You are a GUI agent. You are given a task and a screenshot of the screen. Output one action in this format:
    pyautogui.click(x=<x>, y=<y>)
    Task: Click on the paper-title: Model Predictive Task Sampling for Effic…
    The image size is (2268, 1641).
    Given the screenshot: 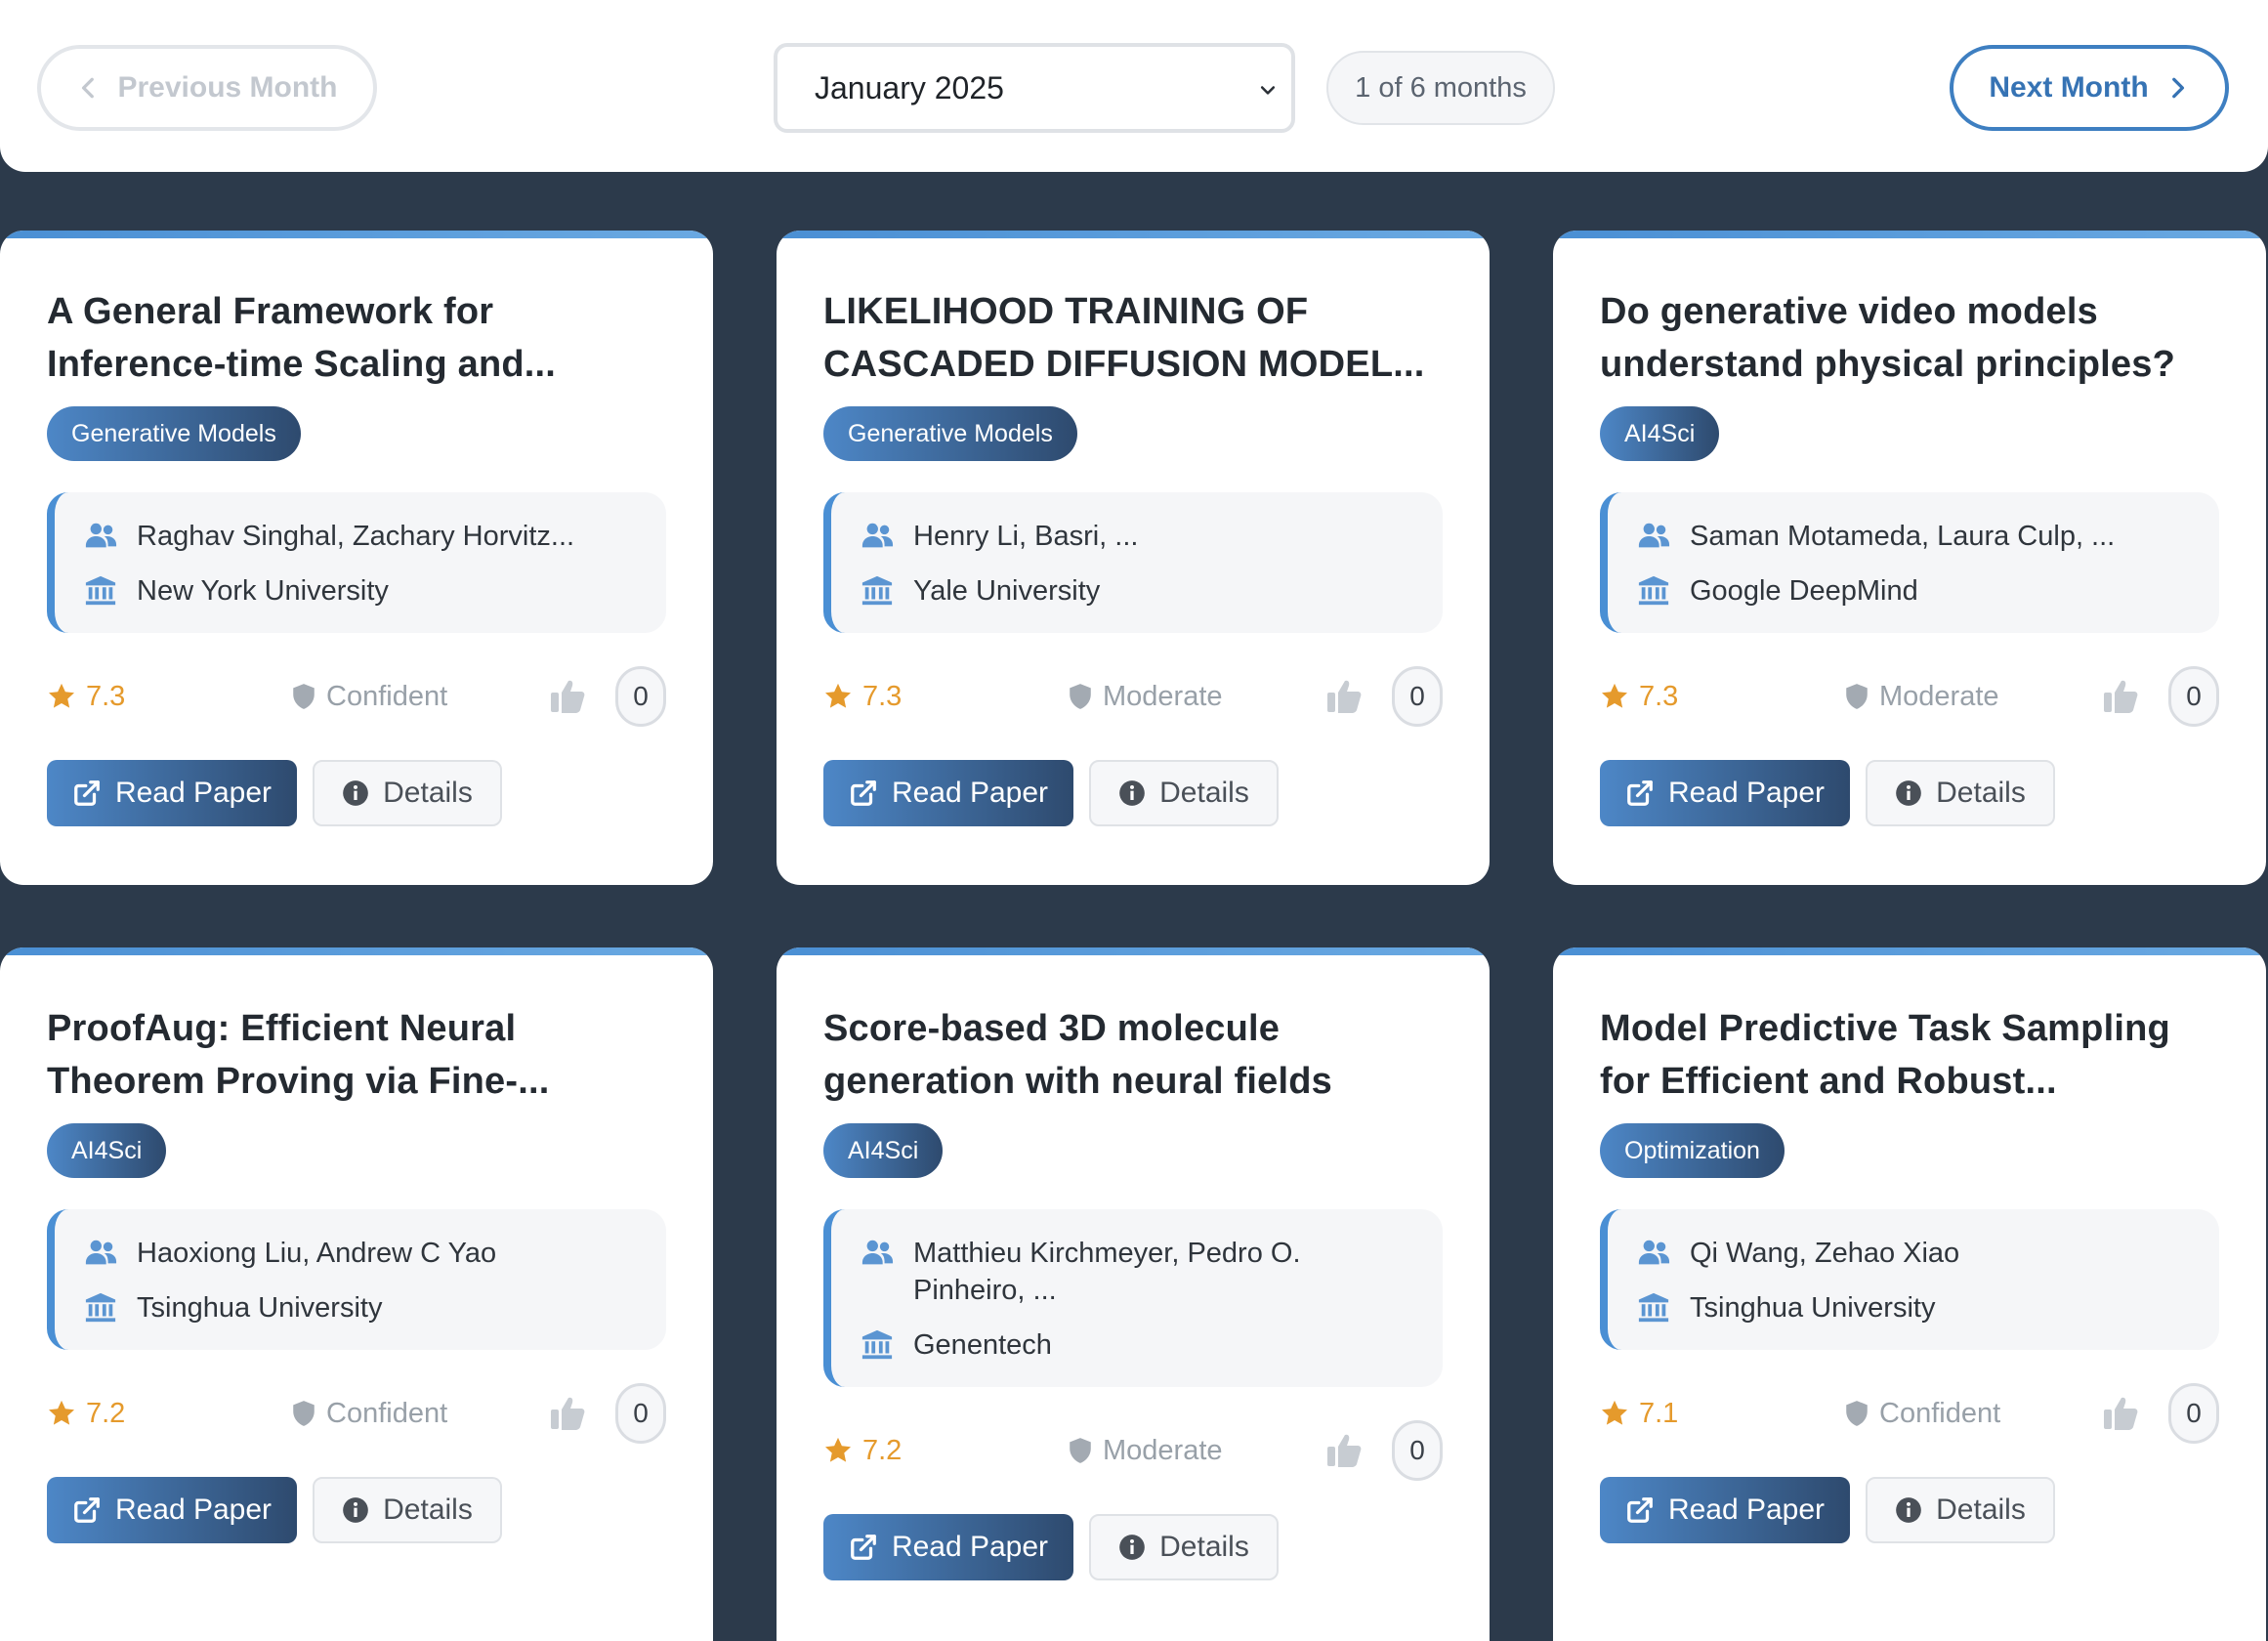 What is the action you would take?
    pyautogui.click(x=1909, y=1055)
    